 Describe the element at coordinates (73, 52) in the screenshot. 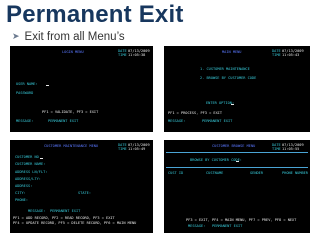

I see `screen-title: LOGIN MENU` at that location.